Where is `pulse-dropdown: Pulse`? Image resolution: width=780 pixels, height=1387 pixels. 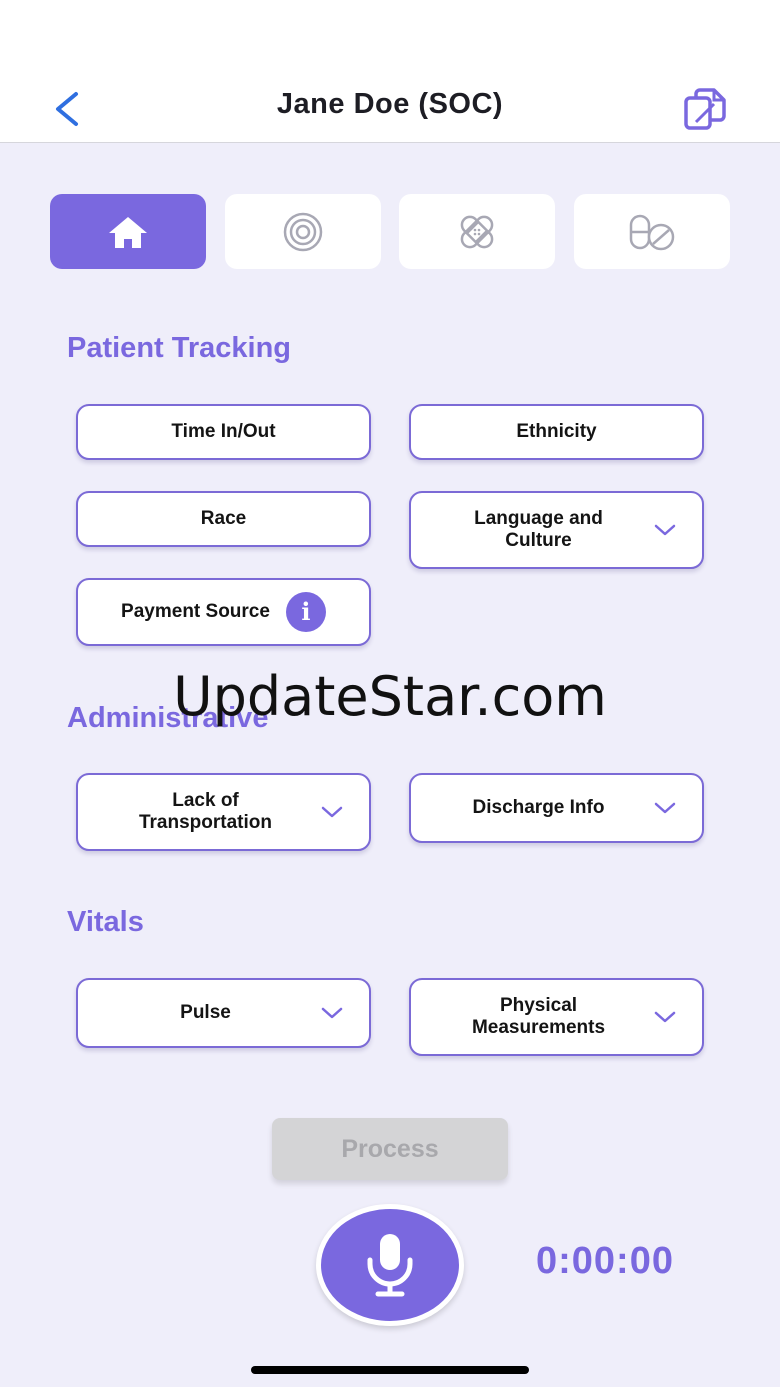 pulse-dropdown: Pulse is located at coordinates (223, 1013).